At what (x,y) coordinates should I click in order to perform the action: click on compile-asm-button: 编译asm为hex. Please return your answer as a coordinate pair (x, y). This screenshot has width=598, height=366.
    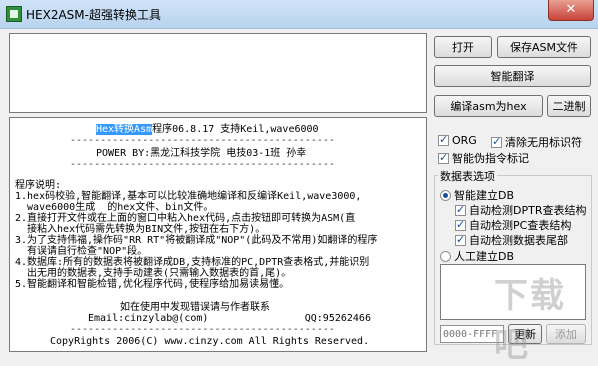
    Looking at the image, I should click on (488, 106).